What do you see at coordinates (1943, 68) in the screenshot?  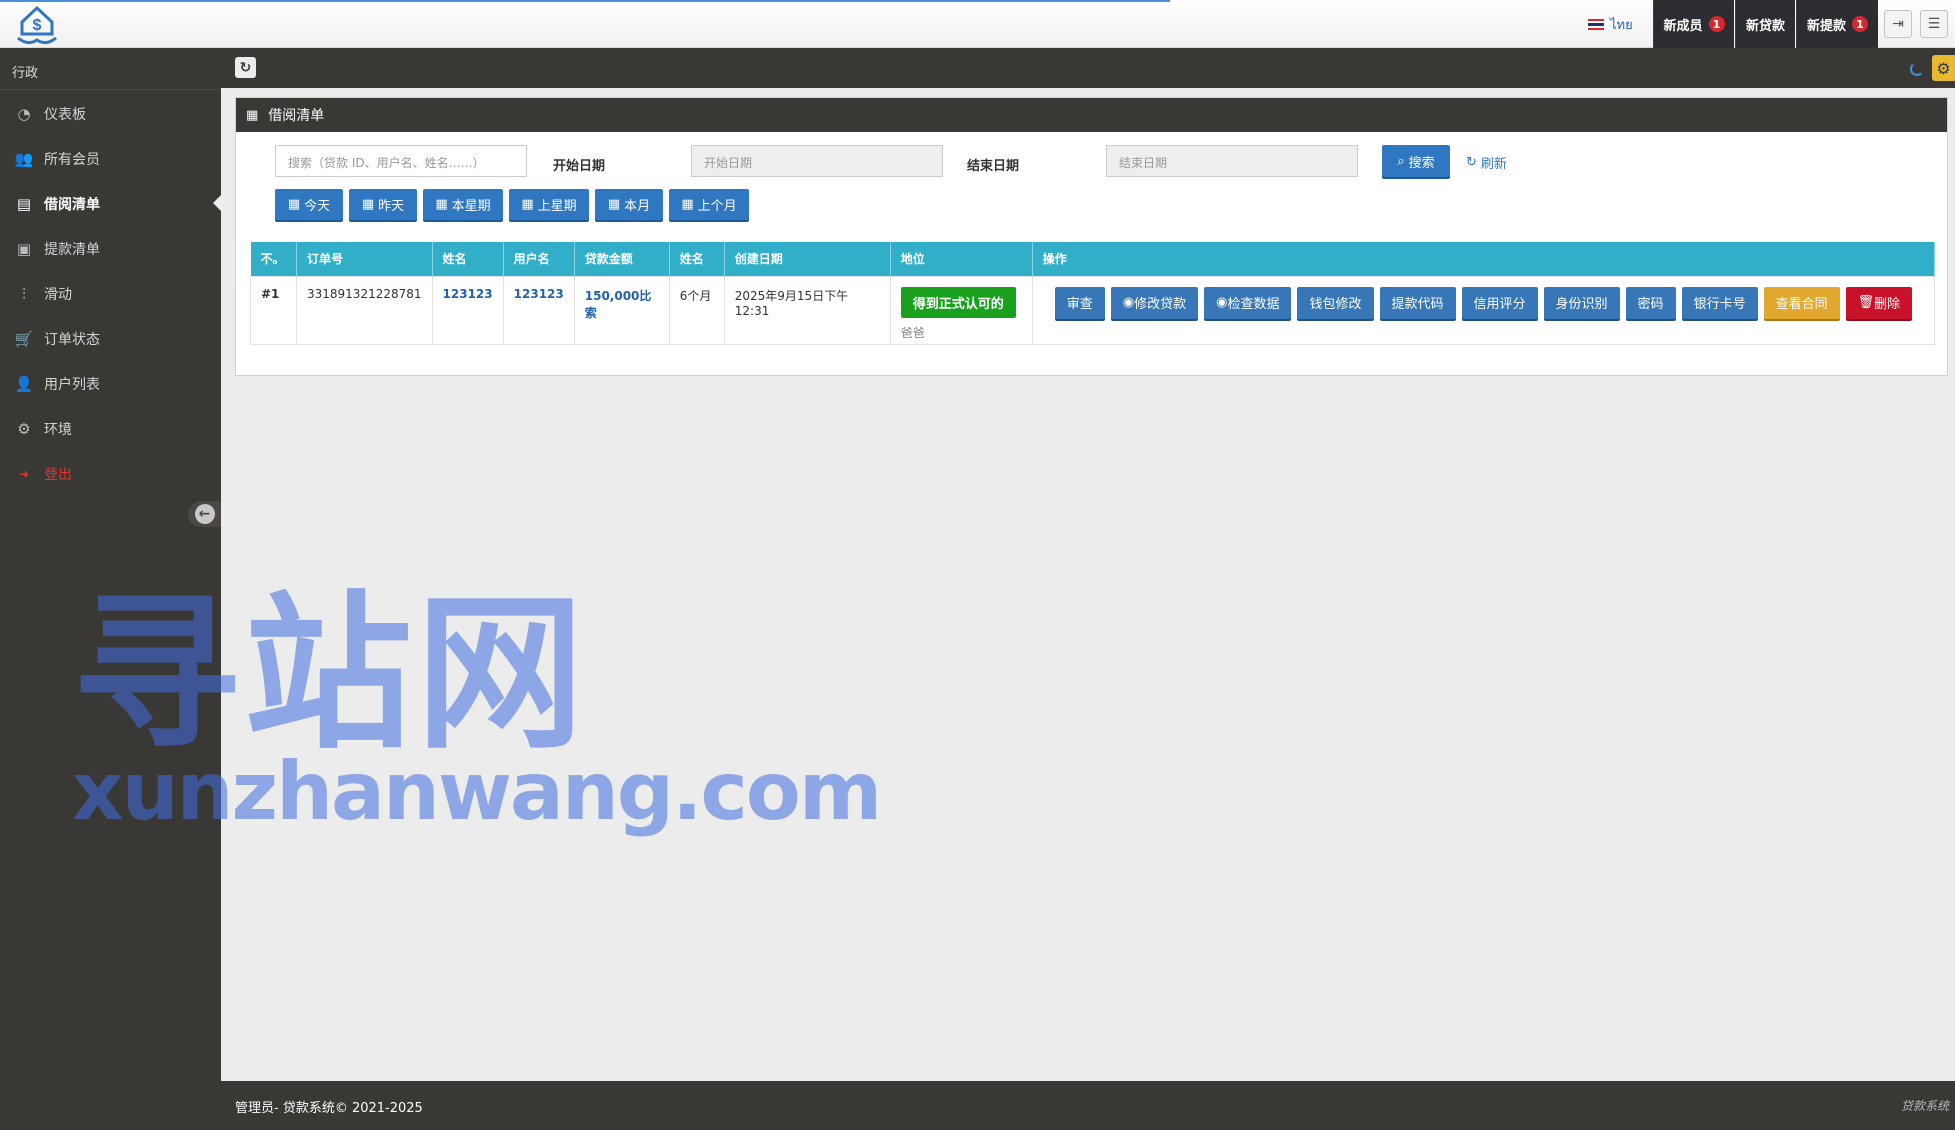 I see `settings-gear-icon: ⚙` at bounding box center [1943, 68].